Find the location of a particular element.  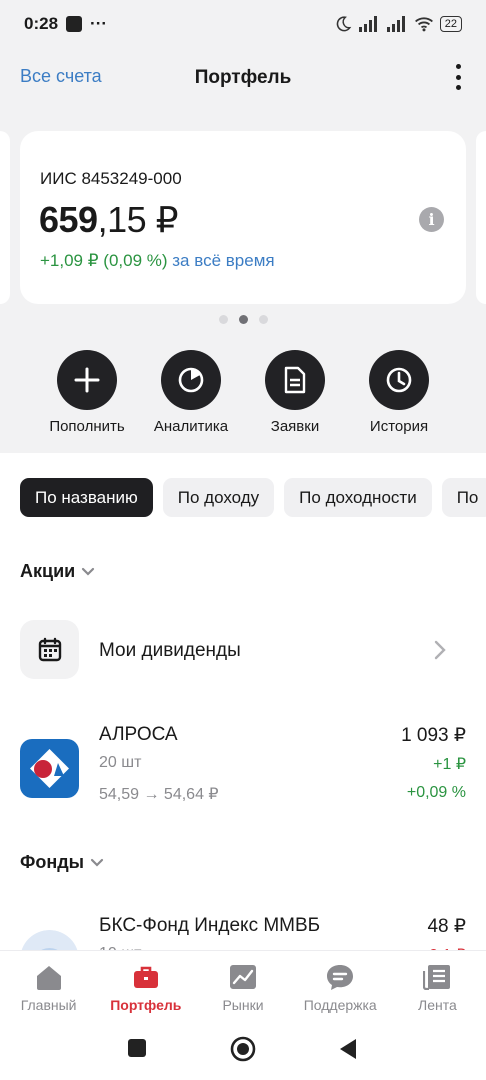

bottom-navigation: Главный Портфель Рынки Поддержка Лента is located at coordinates (243, 985).